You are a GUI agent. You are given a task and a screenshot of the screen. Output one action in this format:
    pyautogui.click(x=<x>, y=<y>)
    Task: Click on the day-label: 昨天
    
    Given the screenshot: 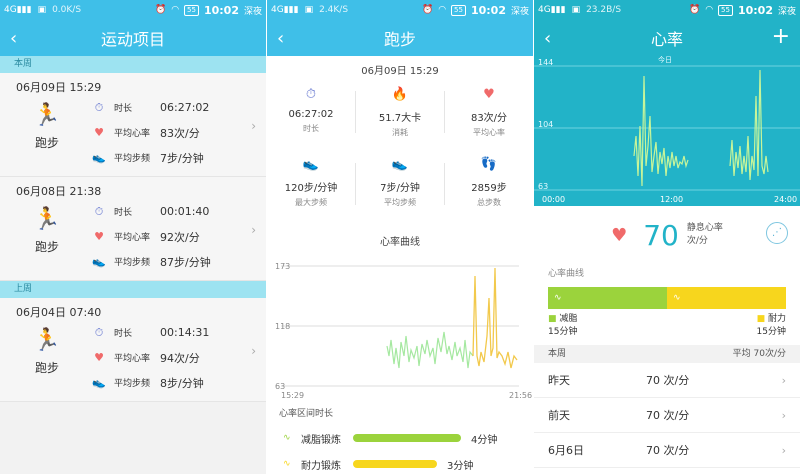 What is the action you would take?
    pyautogui.click(x=559, y=380)
    